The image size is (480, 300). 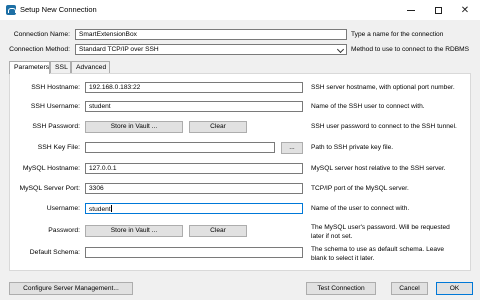 I want to click on default-schema-desc-line2: blank to select it later., so click(x=343, y=258).